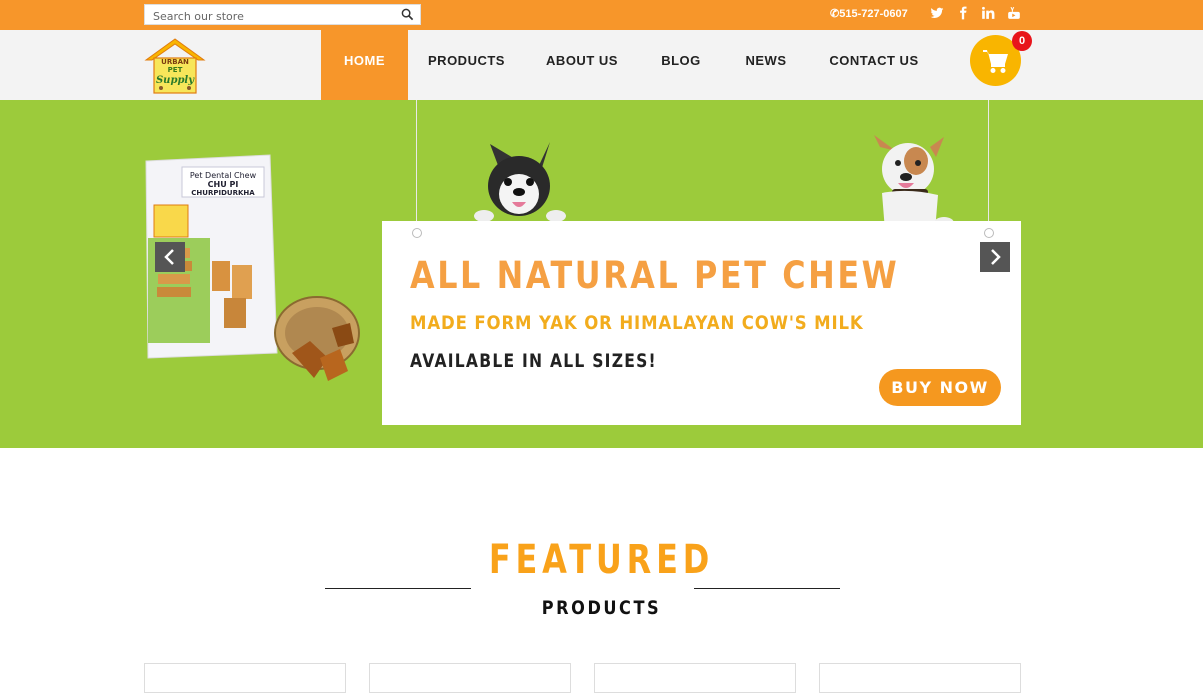 This screenshot has width=1203, height=693. I want to click on slider-prev-button, so click(170, 257).